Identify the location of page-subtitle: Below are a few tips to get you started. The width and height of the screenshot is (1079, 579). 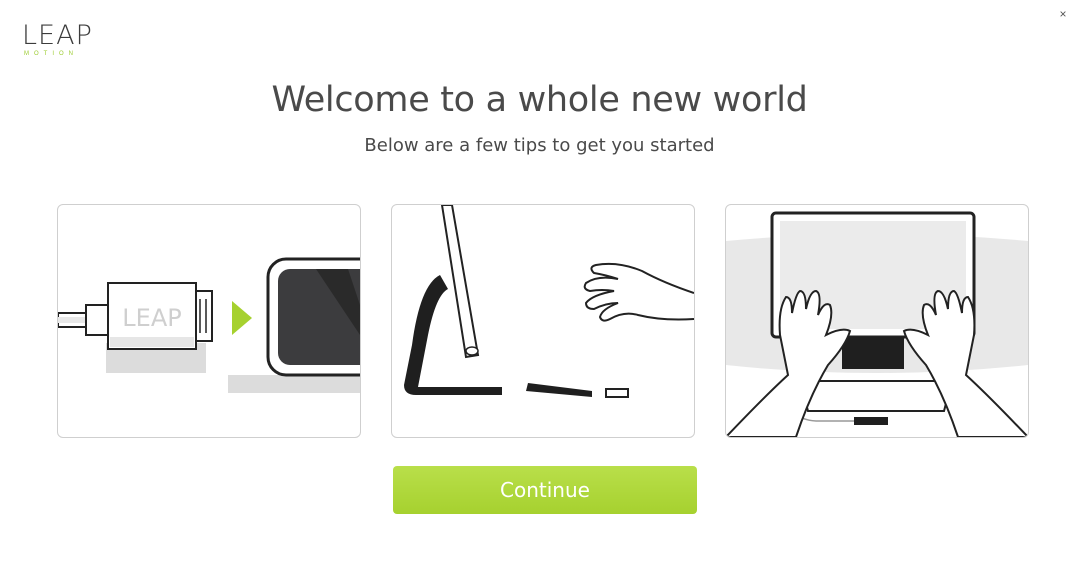
(539, 145).